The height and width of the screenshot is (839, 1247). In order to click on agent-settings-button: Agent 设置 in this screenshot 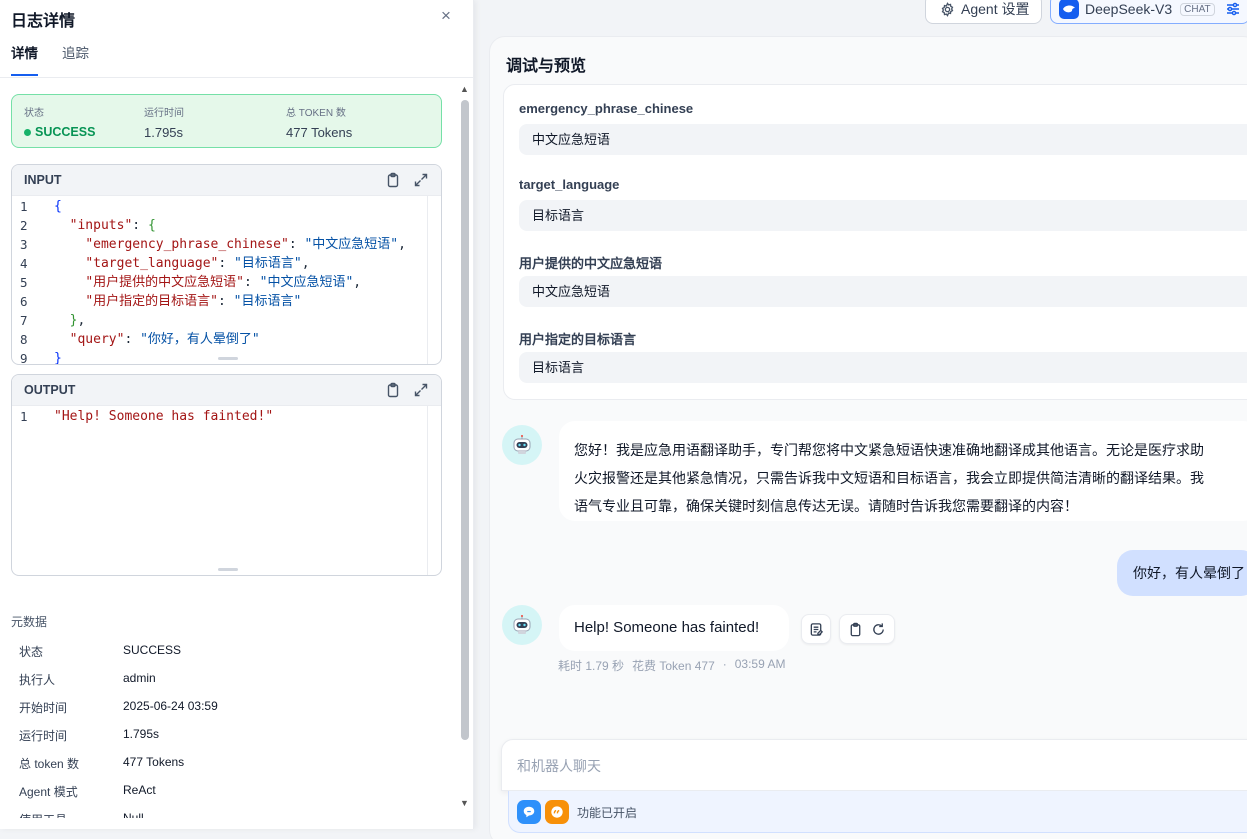, I will do `click(983, 12)`.